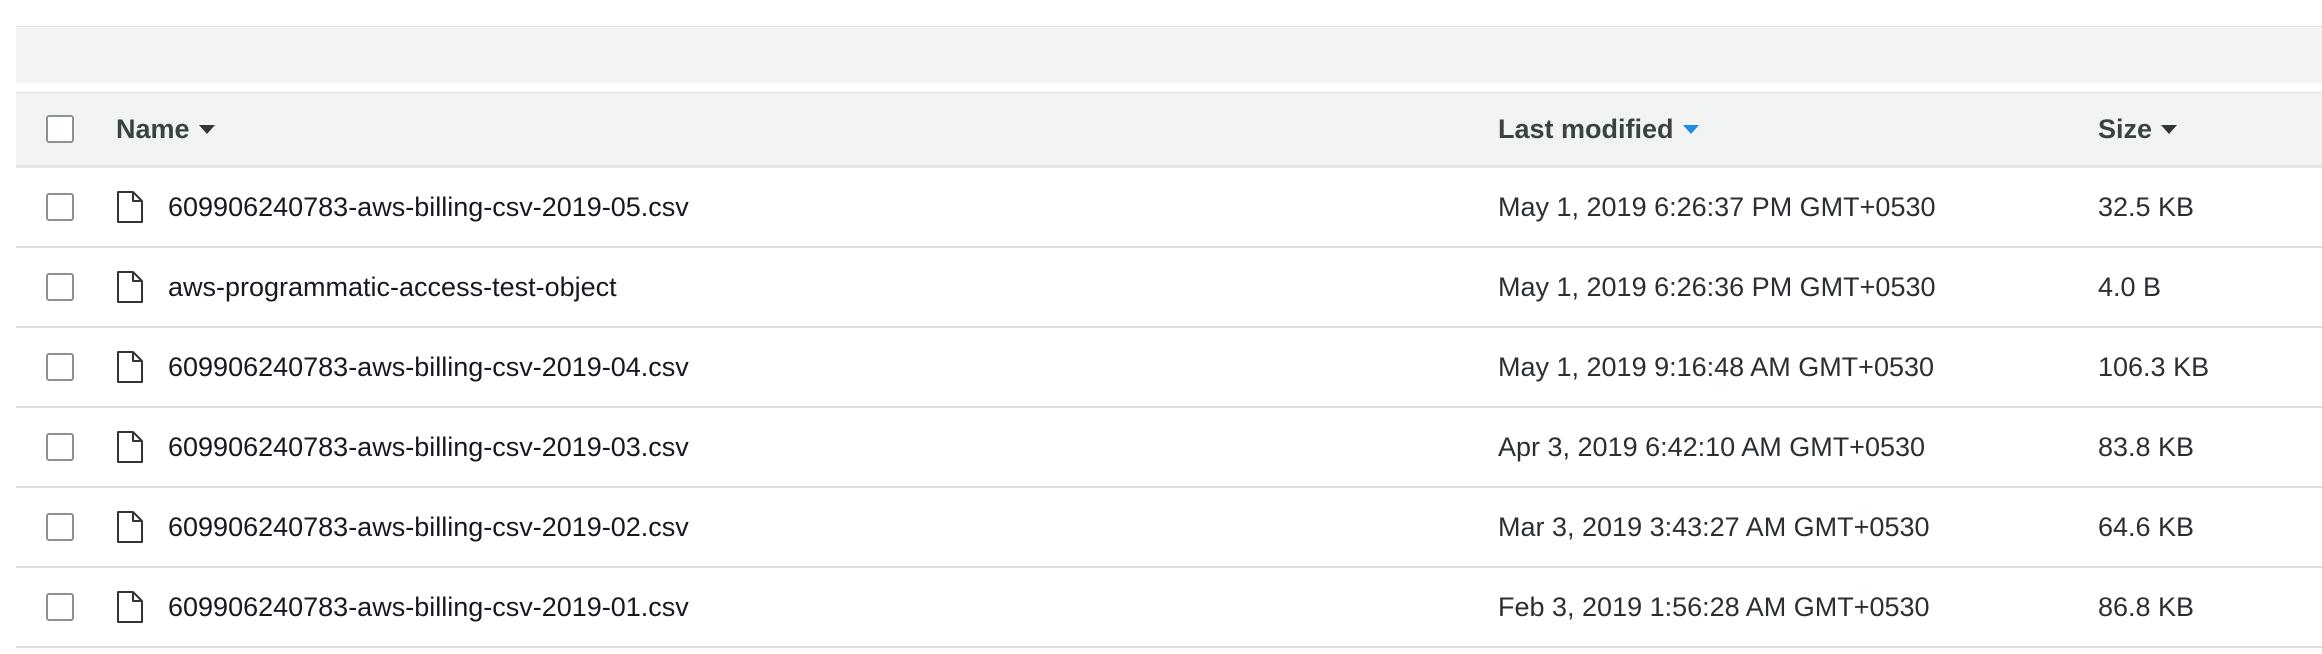 This screenshot has width=2322, height=654. I want to click on row-size-cell: 83.8 KB, so click(2146, 447).